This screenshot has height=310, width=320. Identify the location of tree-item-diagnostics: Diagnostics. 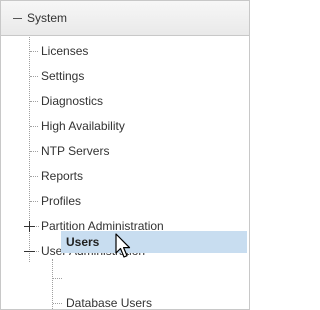
(72, 101).